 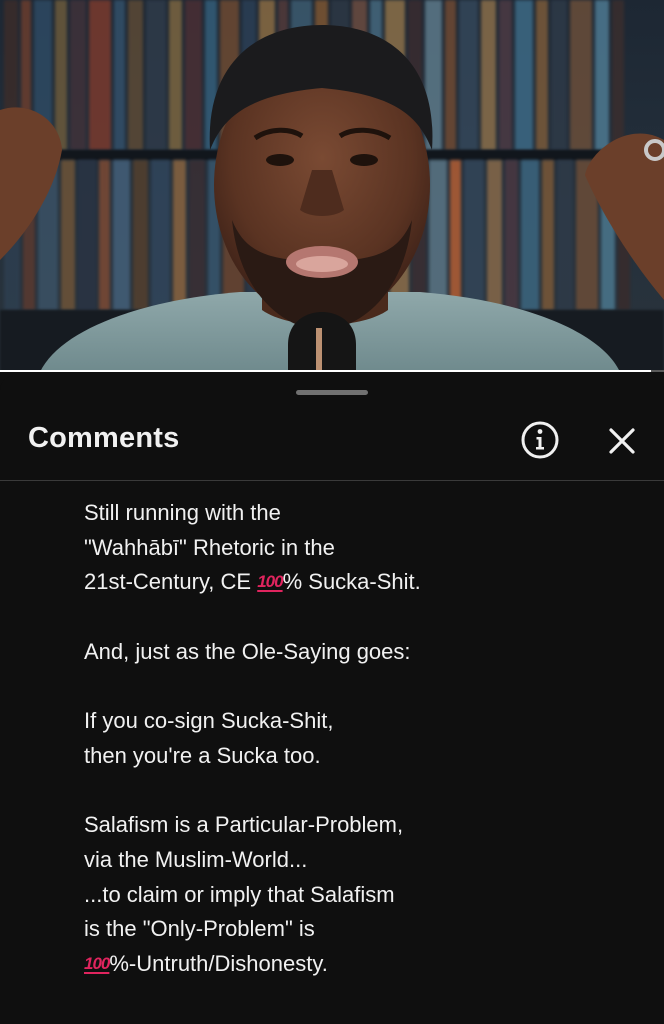 I want to click on video-progress-bar, so click(x=332, y=371).